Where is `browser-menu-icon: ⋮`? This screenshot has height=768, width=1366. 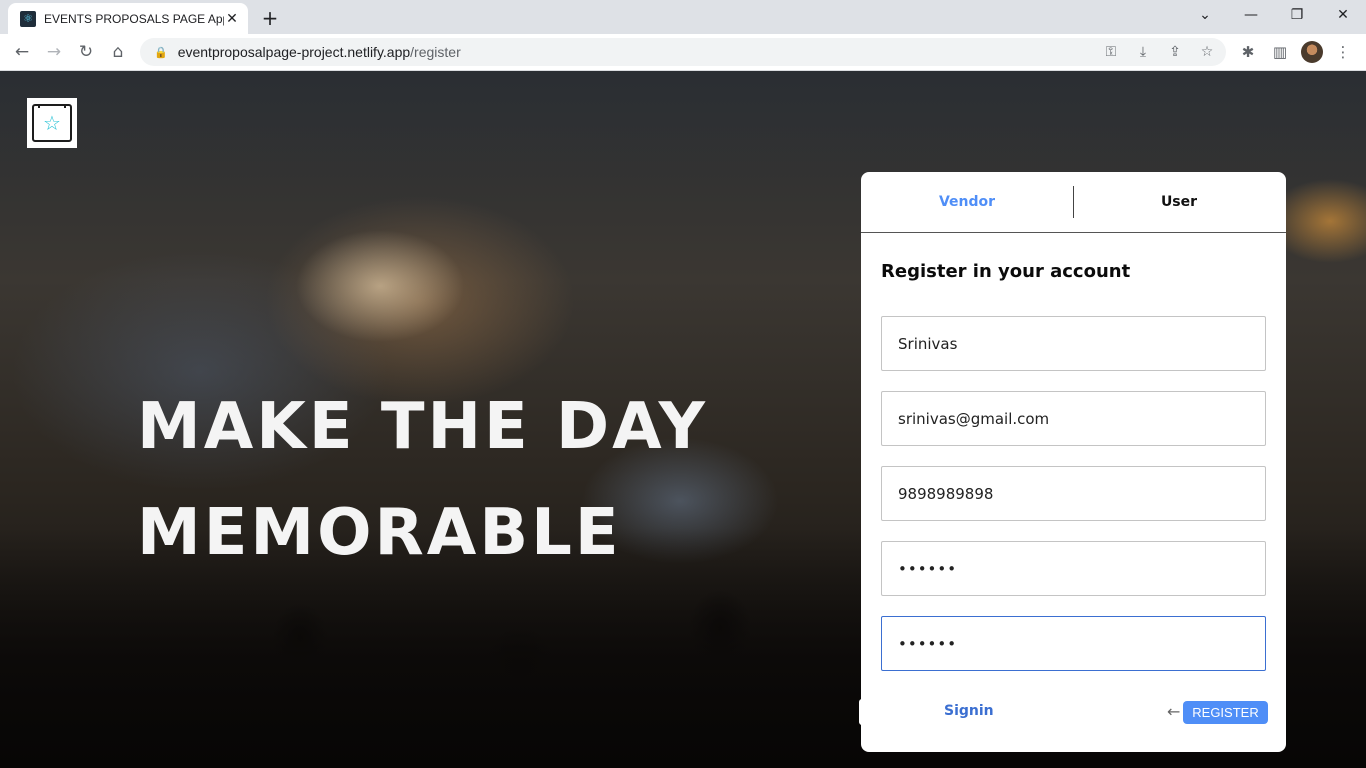
browser-menu-icon: ⋮ is located at coordinates (1343, 52).